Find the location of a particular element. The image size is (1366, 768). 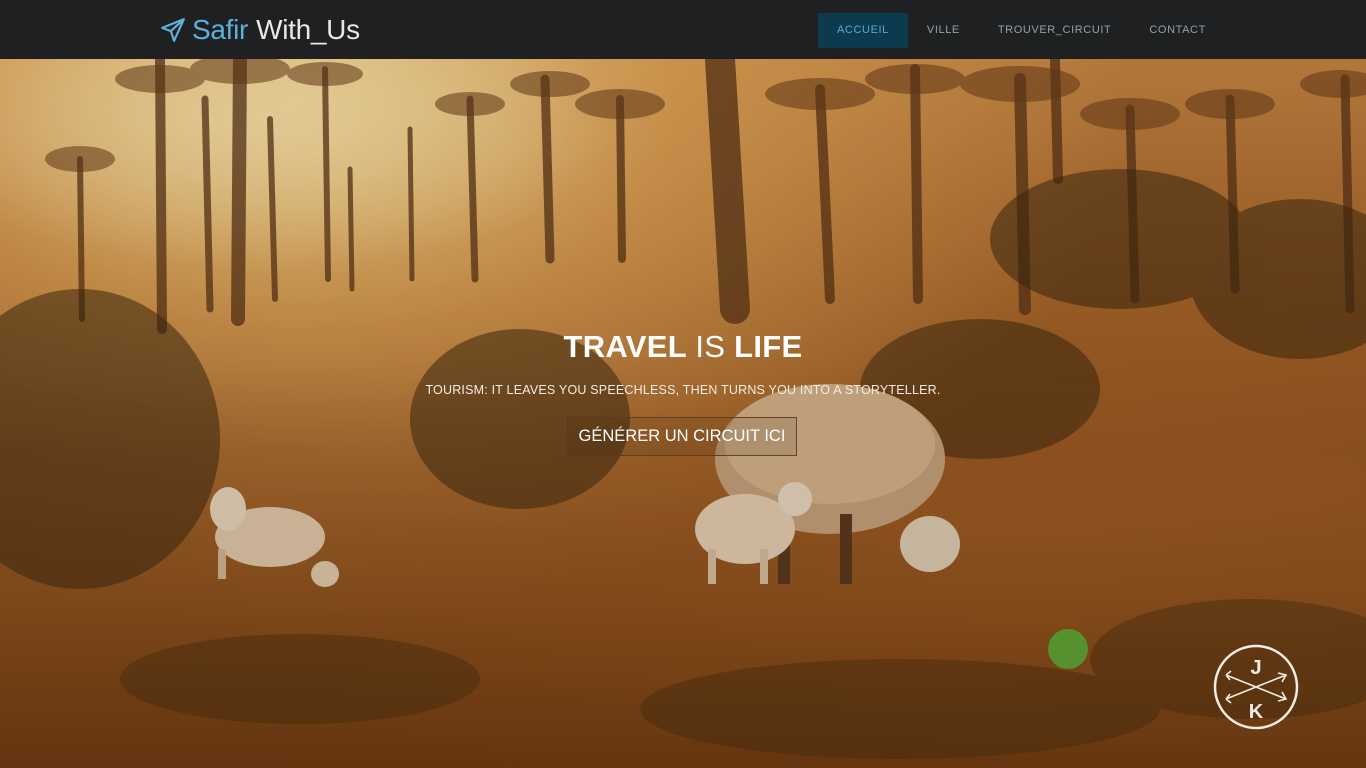

hero-title-word-3: LIFE is located at coordinates (768, 346).